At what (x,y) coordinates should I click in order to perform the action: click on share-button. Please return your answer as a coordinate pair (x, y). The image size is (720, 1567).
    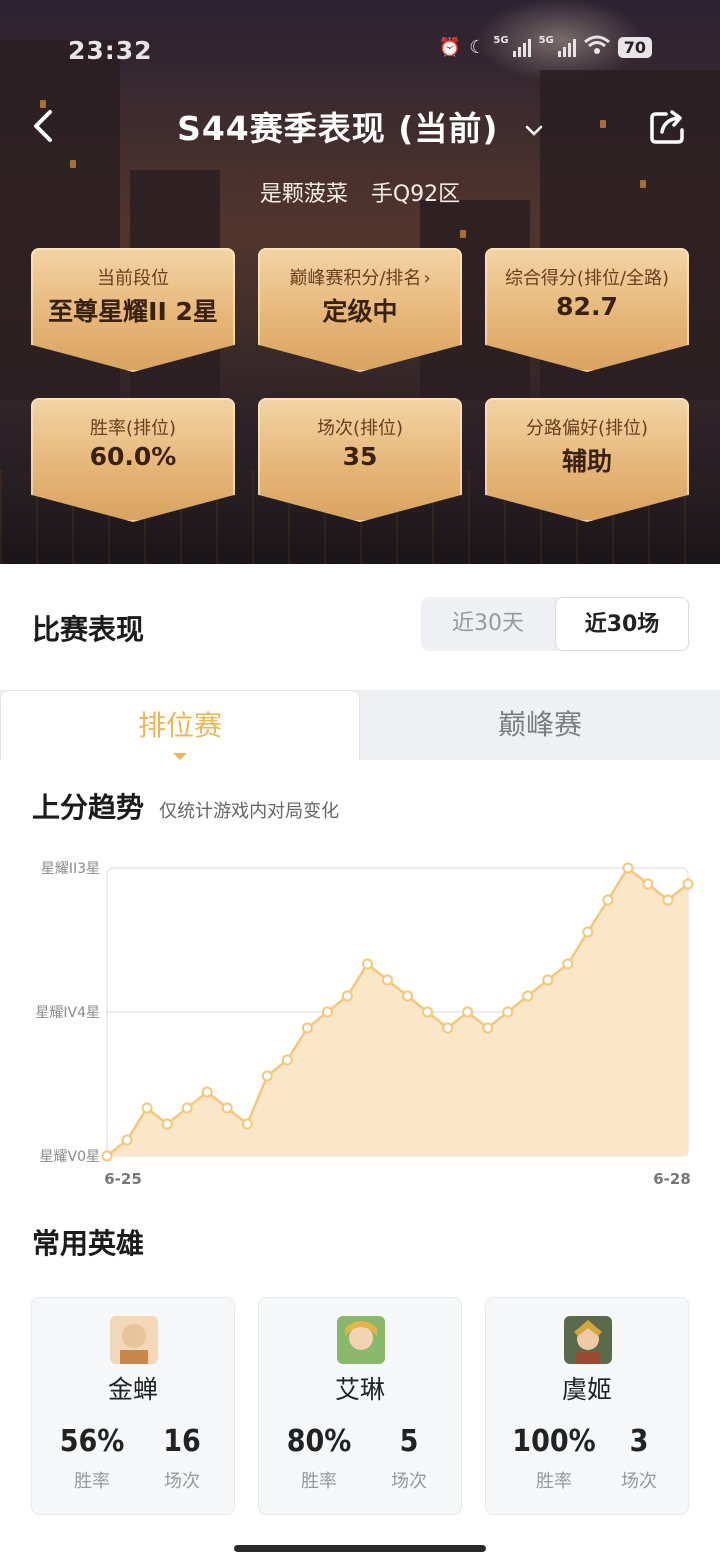
    Looking at the image, I should click on (668, 126).